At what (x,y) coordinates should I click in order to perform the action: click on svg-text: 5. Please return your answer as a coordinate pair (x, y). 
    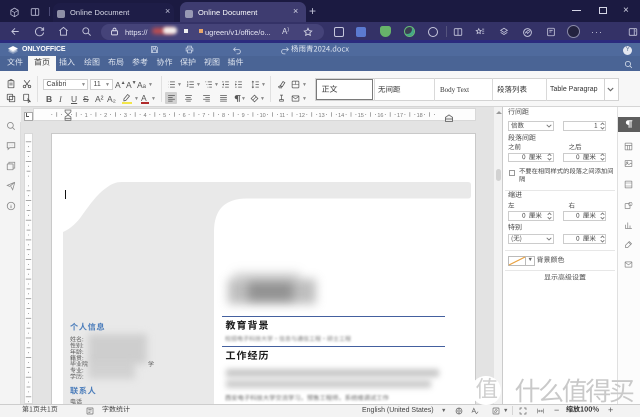
    Looking at the image, I should click on (164, 116).